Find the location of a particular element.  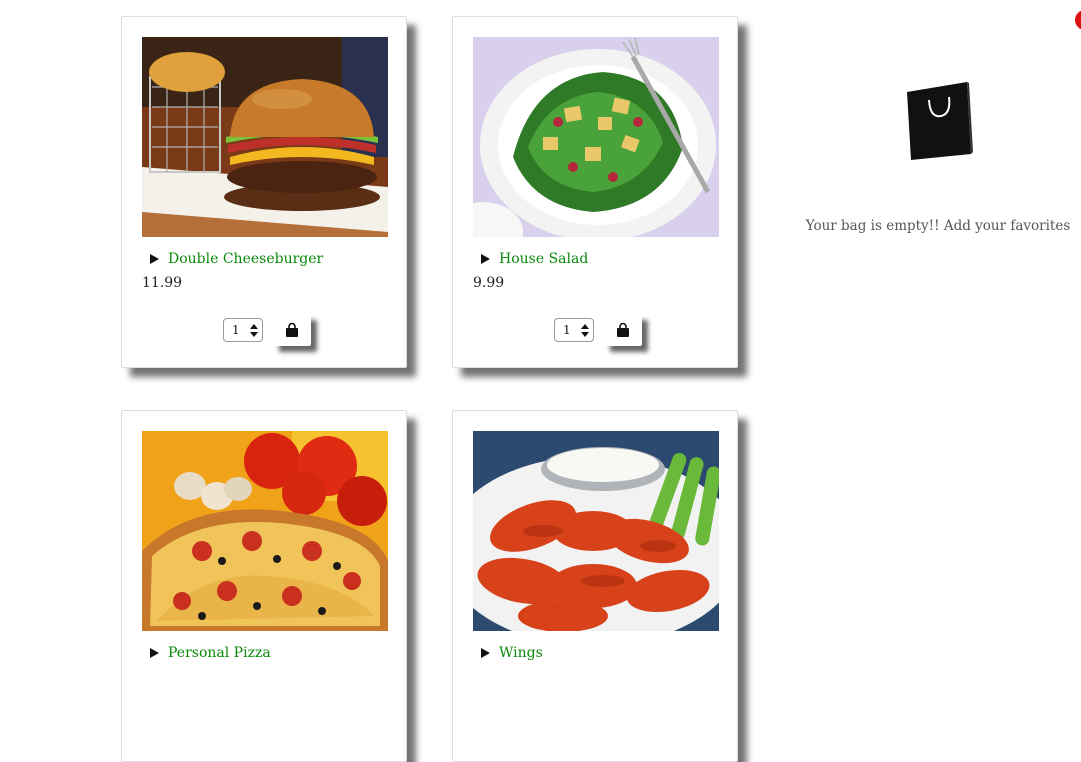

menu-item-toggle: Personal Pizza is located at coordinates (210, 653).